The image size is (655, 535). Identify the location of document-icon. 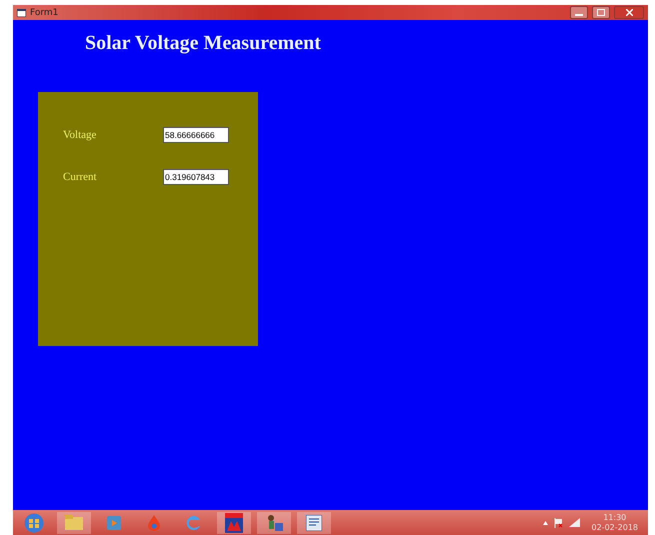
(314, 522).